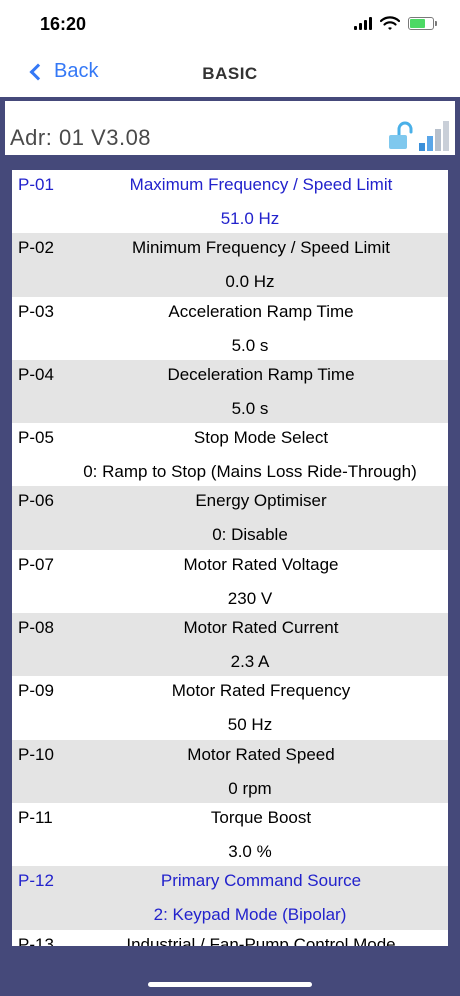  What do you see at coordinates (261, 248) in the screenshot?
I see `parameter-name: Minimum Frequency / Speed Limit` at bounding box center [261, 248].